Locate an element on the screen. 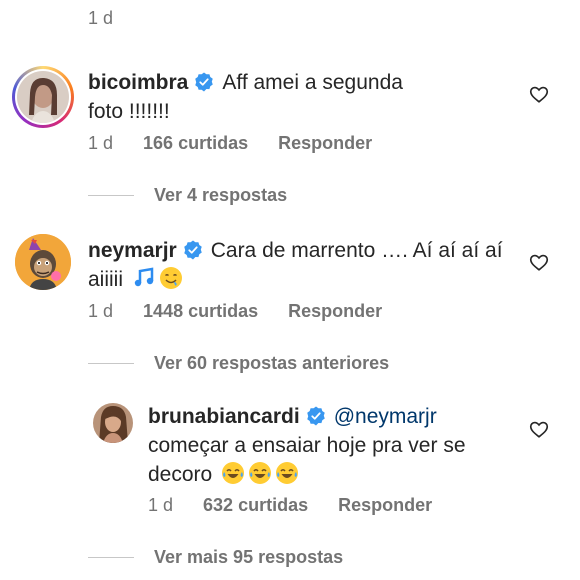 The height and width of the screenshot is (580, 580). comment-meta: 1 d 1448 curtidas Responder is located at coordinates (235, 311).